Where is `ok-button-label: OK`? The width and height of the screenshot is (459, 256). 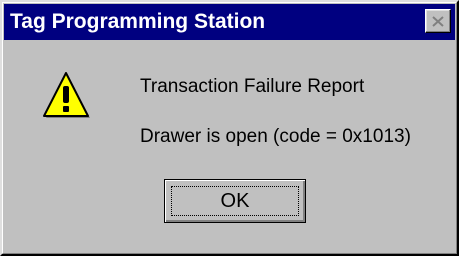 ok-button-label: OK is located at coordinates (235, 200).